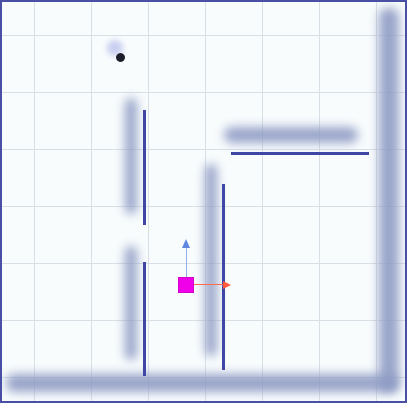 The height and width of the screenshot is (403, 407). I want to click on wall-lower-left, so click(144, 319).